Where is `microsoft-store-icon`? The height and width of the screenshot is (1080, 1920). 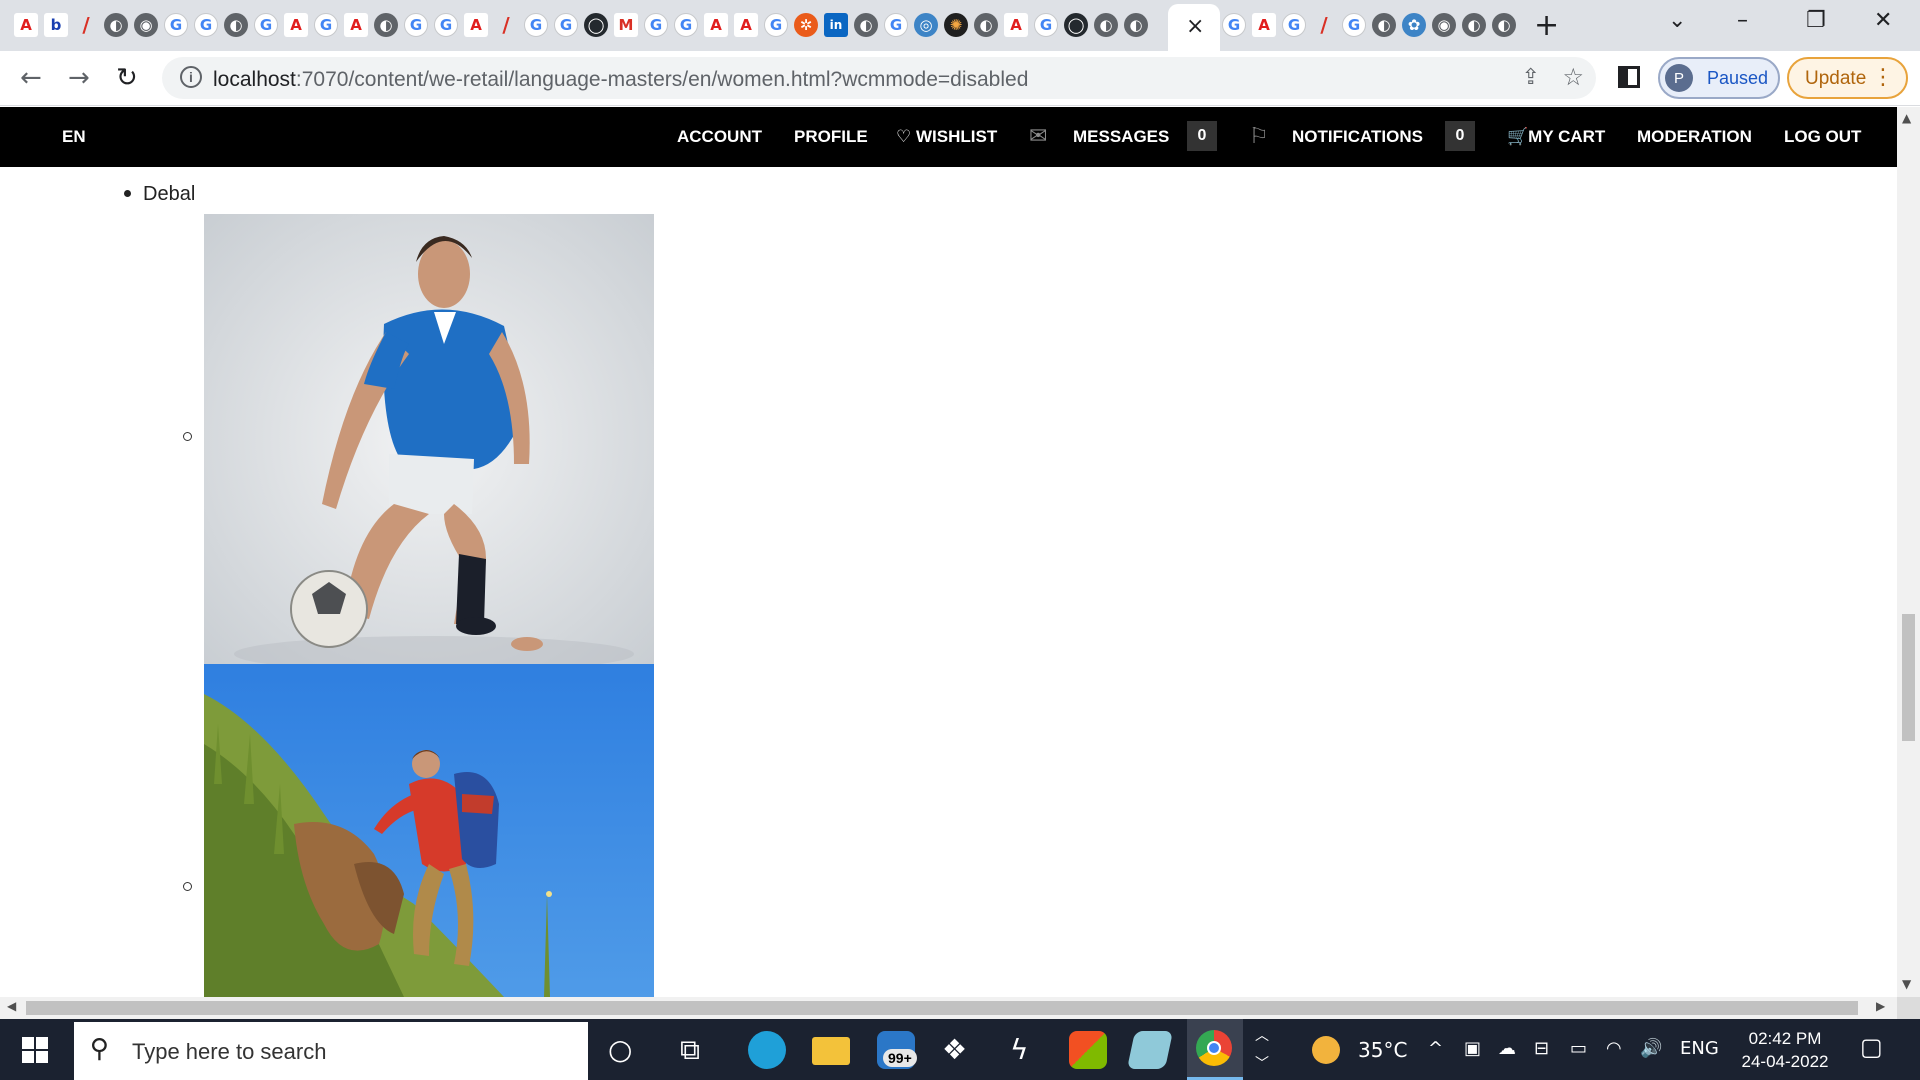 microsoft-store-icon is located at coordinates (1088, 1050).